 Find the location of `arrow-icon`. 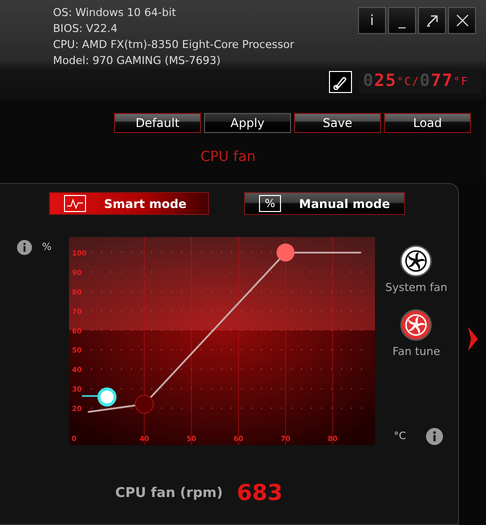

arrow-icon is located at coordinates (432, 20).